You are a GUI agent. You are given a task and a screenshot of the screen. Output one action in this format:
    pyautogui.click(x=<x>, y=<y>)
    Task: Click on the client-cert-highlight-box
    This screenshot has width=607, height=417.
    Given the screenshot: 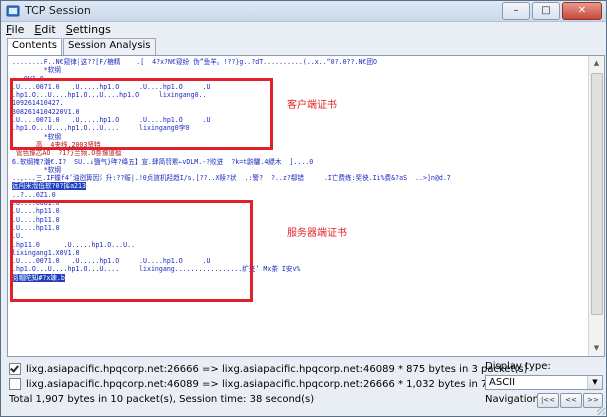 What is the action you would take?
    pyautogui.click(x=141, y=114)
    